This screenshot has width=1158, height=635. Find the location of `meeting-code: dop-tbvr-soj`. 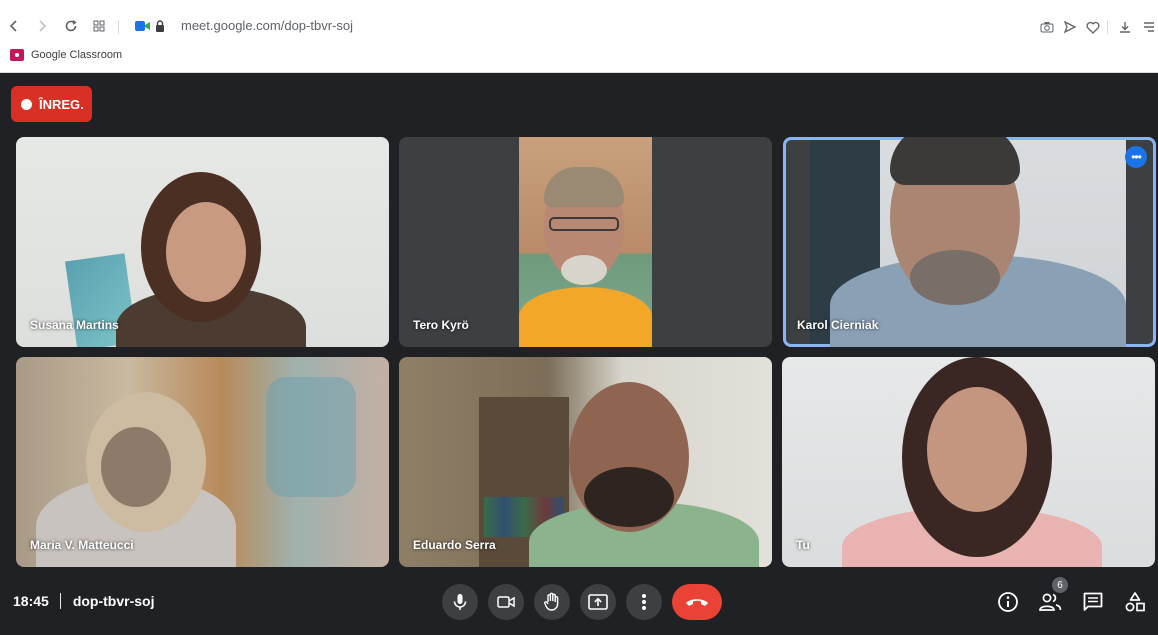

meeting-code: dop-tbvr-soj is located at coordinates (113, 601).